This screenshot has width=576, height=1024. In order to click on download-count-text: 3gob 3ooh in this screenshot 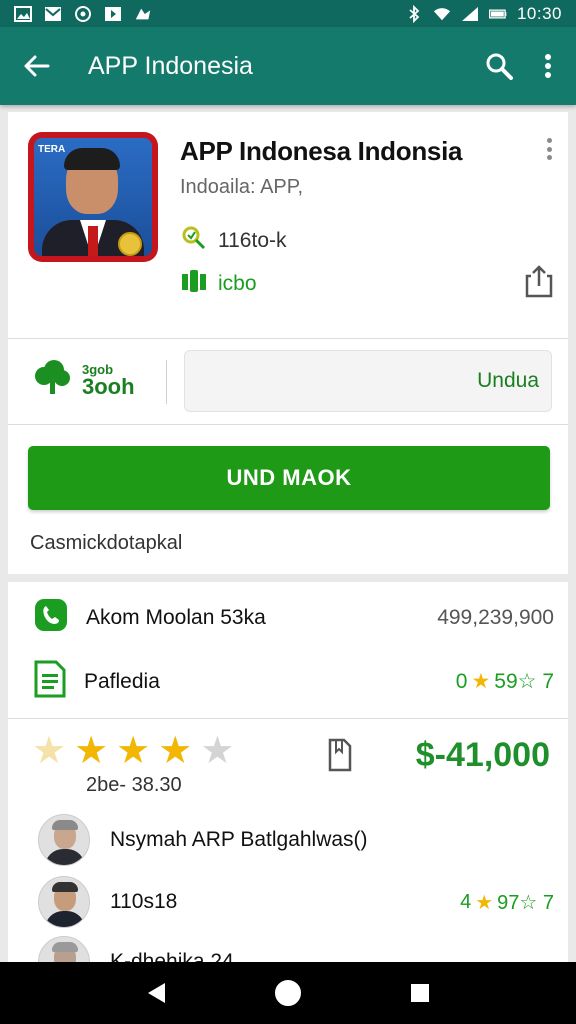, I will do `click(108, 380)`.